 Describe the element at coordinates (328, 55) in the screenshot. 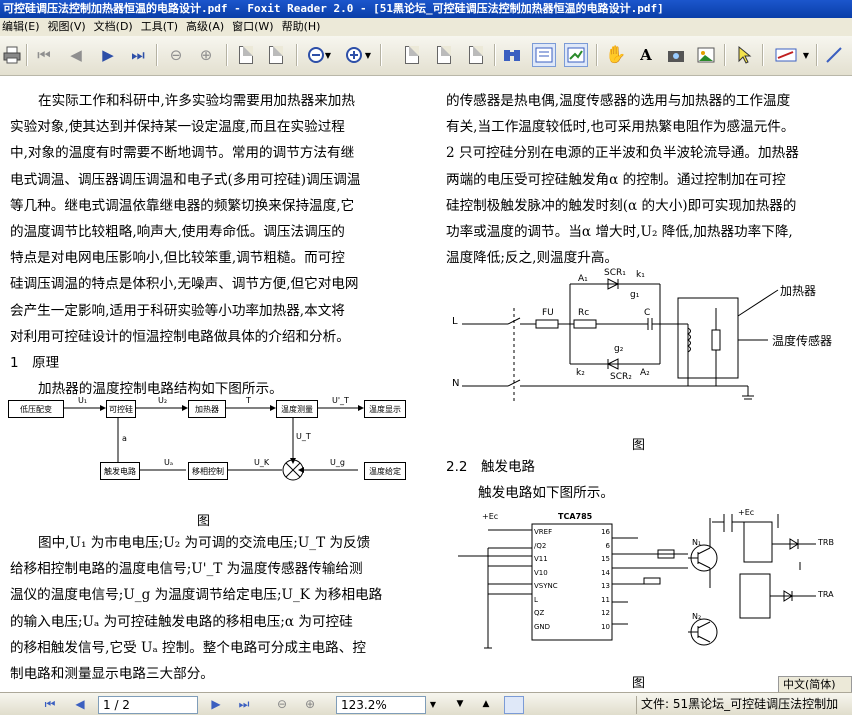

I see `zoom-out-dropdown-icon: ▼` at that location.